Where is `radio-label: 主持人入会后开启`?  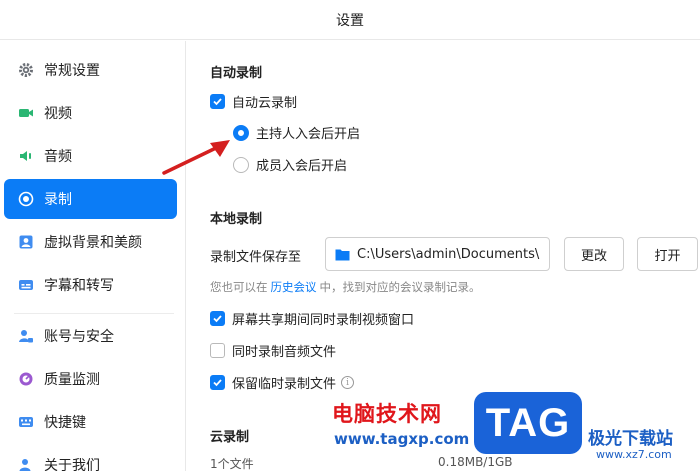 radio-label: 主持人入会后开启 is located at coordinates (308, 134).